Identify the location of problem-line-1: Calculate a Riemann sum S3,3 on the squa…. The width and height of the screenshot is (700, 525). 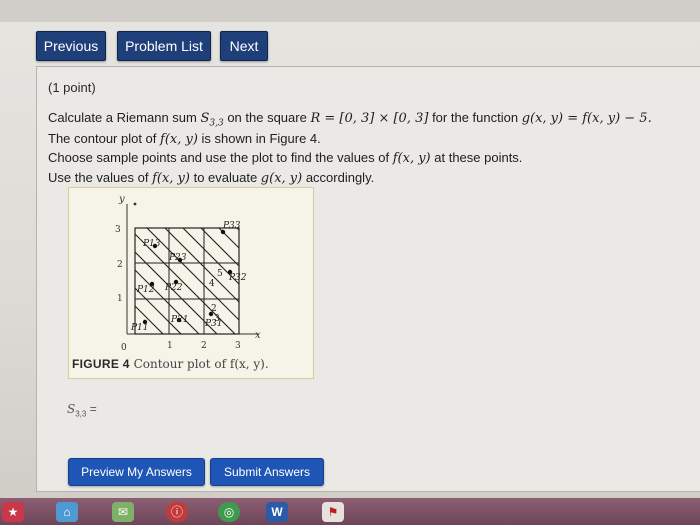
(350, 119).